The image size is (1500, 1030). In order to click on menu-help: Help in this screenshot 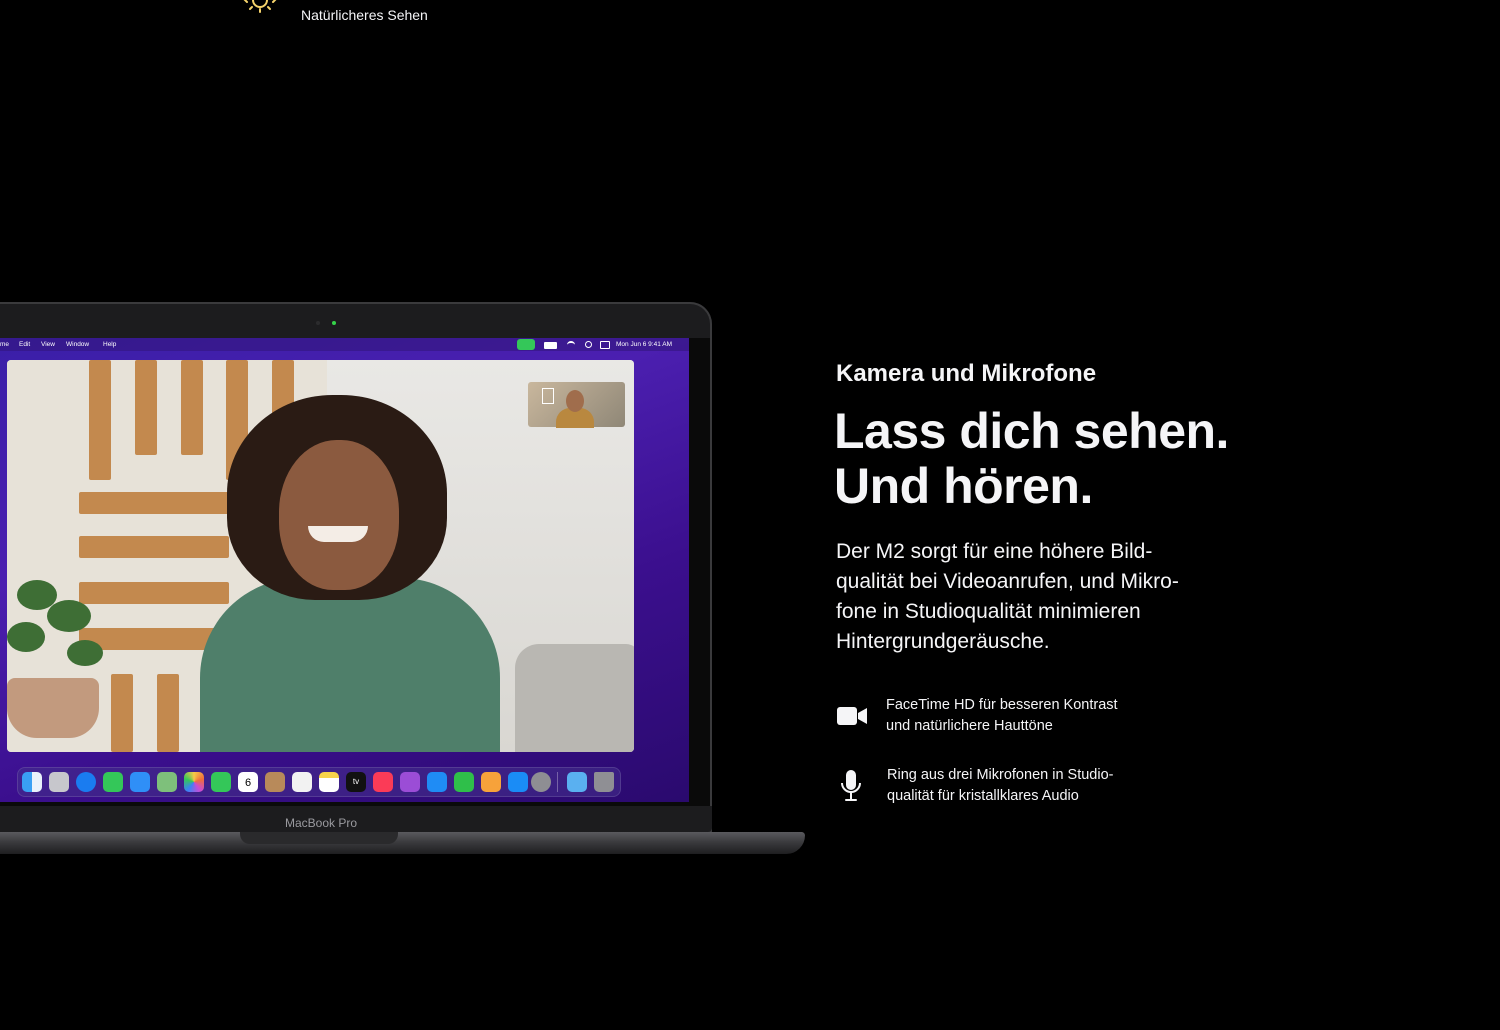, I will do `click(109, 344)`.